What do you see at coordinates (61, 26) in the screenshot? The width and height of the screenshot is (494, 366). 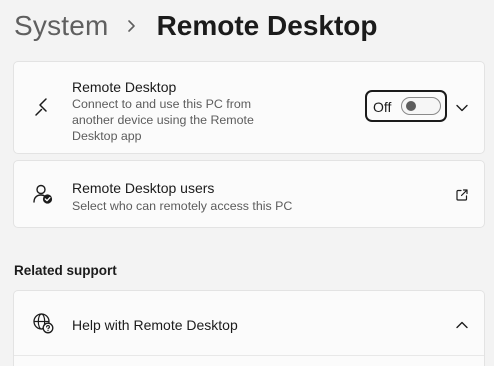 I see `breadcrumb-system-link: System` at bounding box center [61, 26].